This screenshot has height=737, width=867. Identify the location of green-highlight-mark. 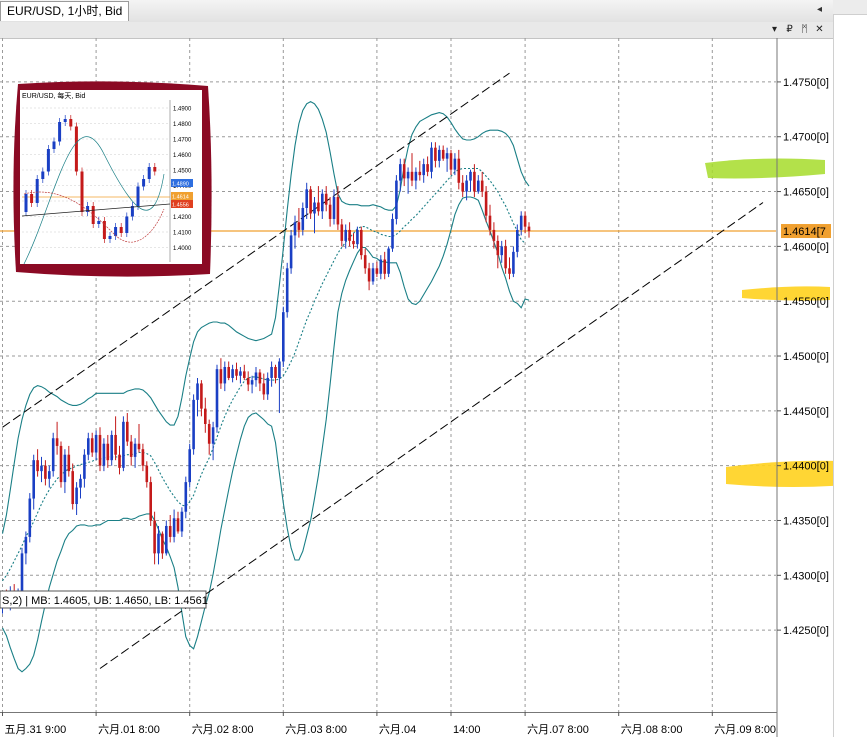
(765, 168).